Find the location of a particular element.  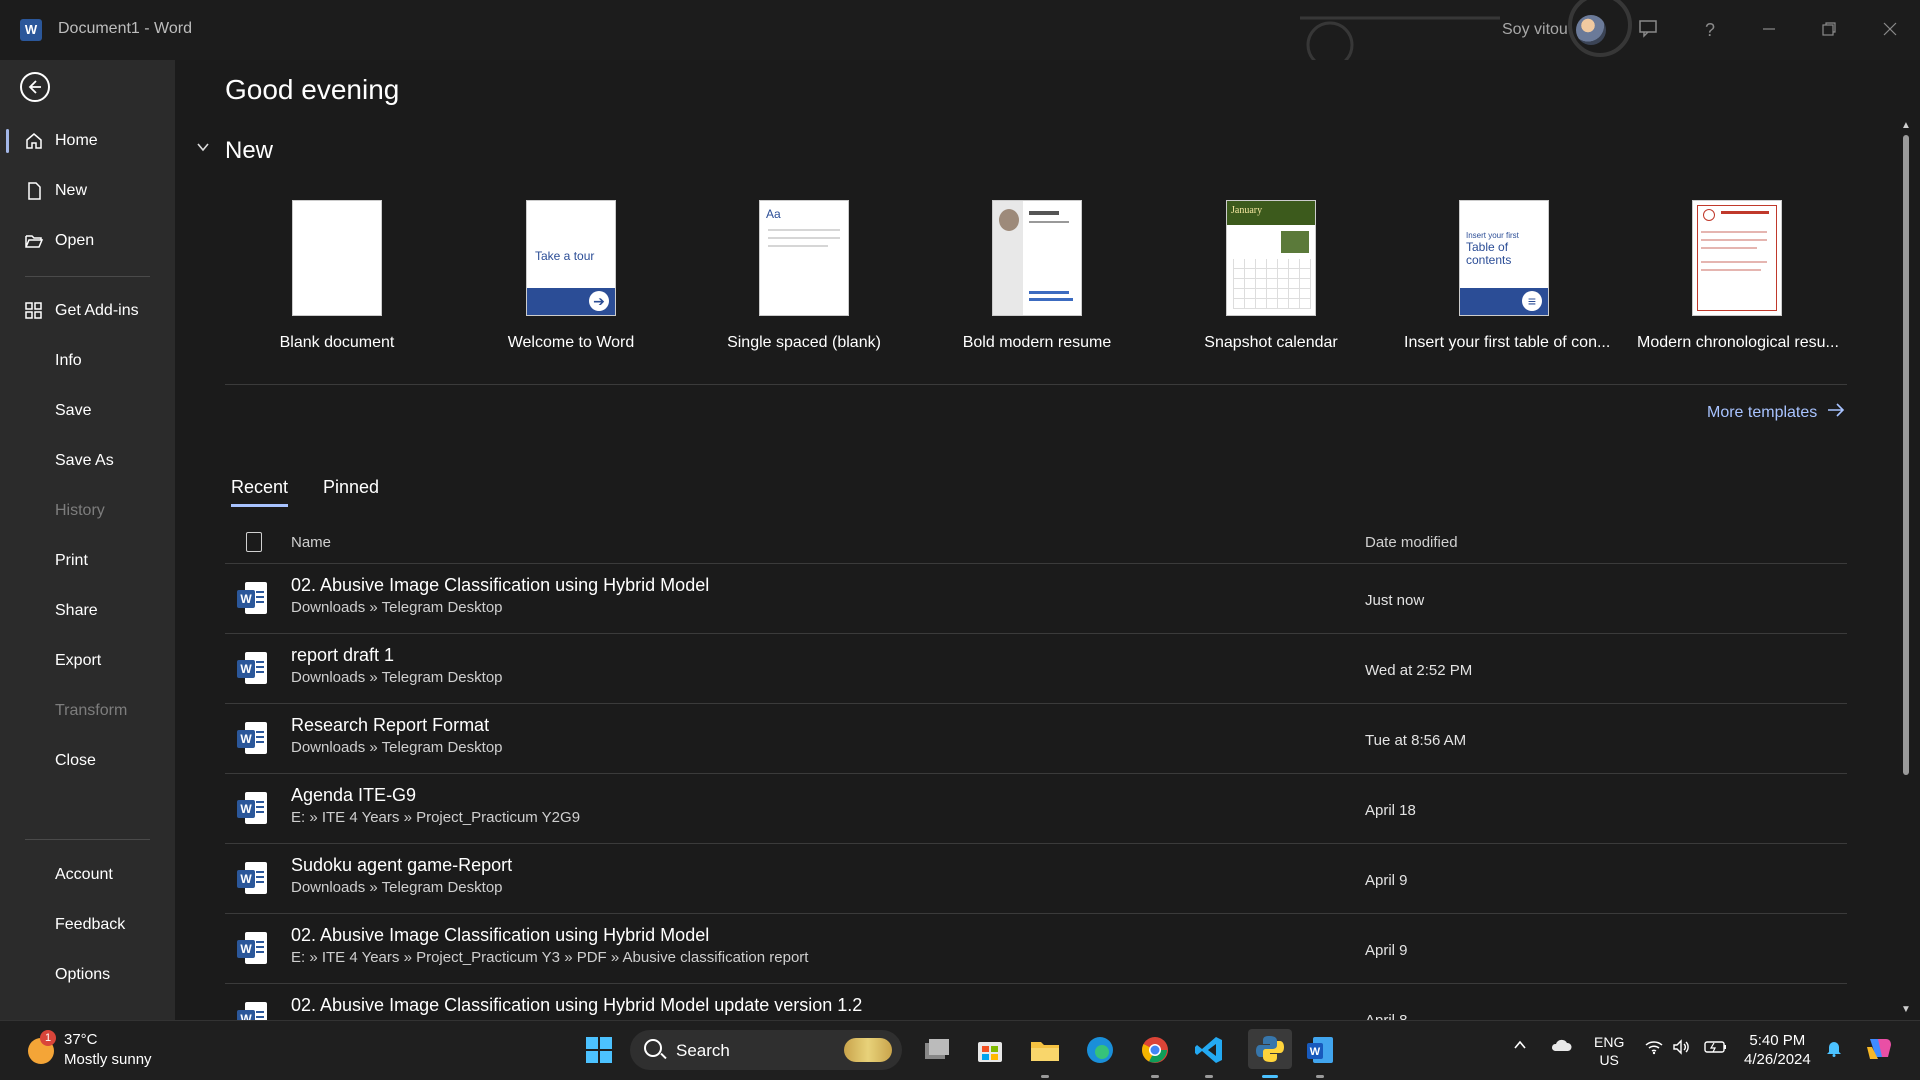

search-icon is located at coordinates (653, 1048).